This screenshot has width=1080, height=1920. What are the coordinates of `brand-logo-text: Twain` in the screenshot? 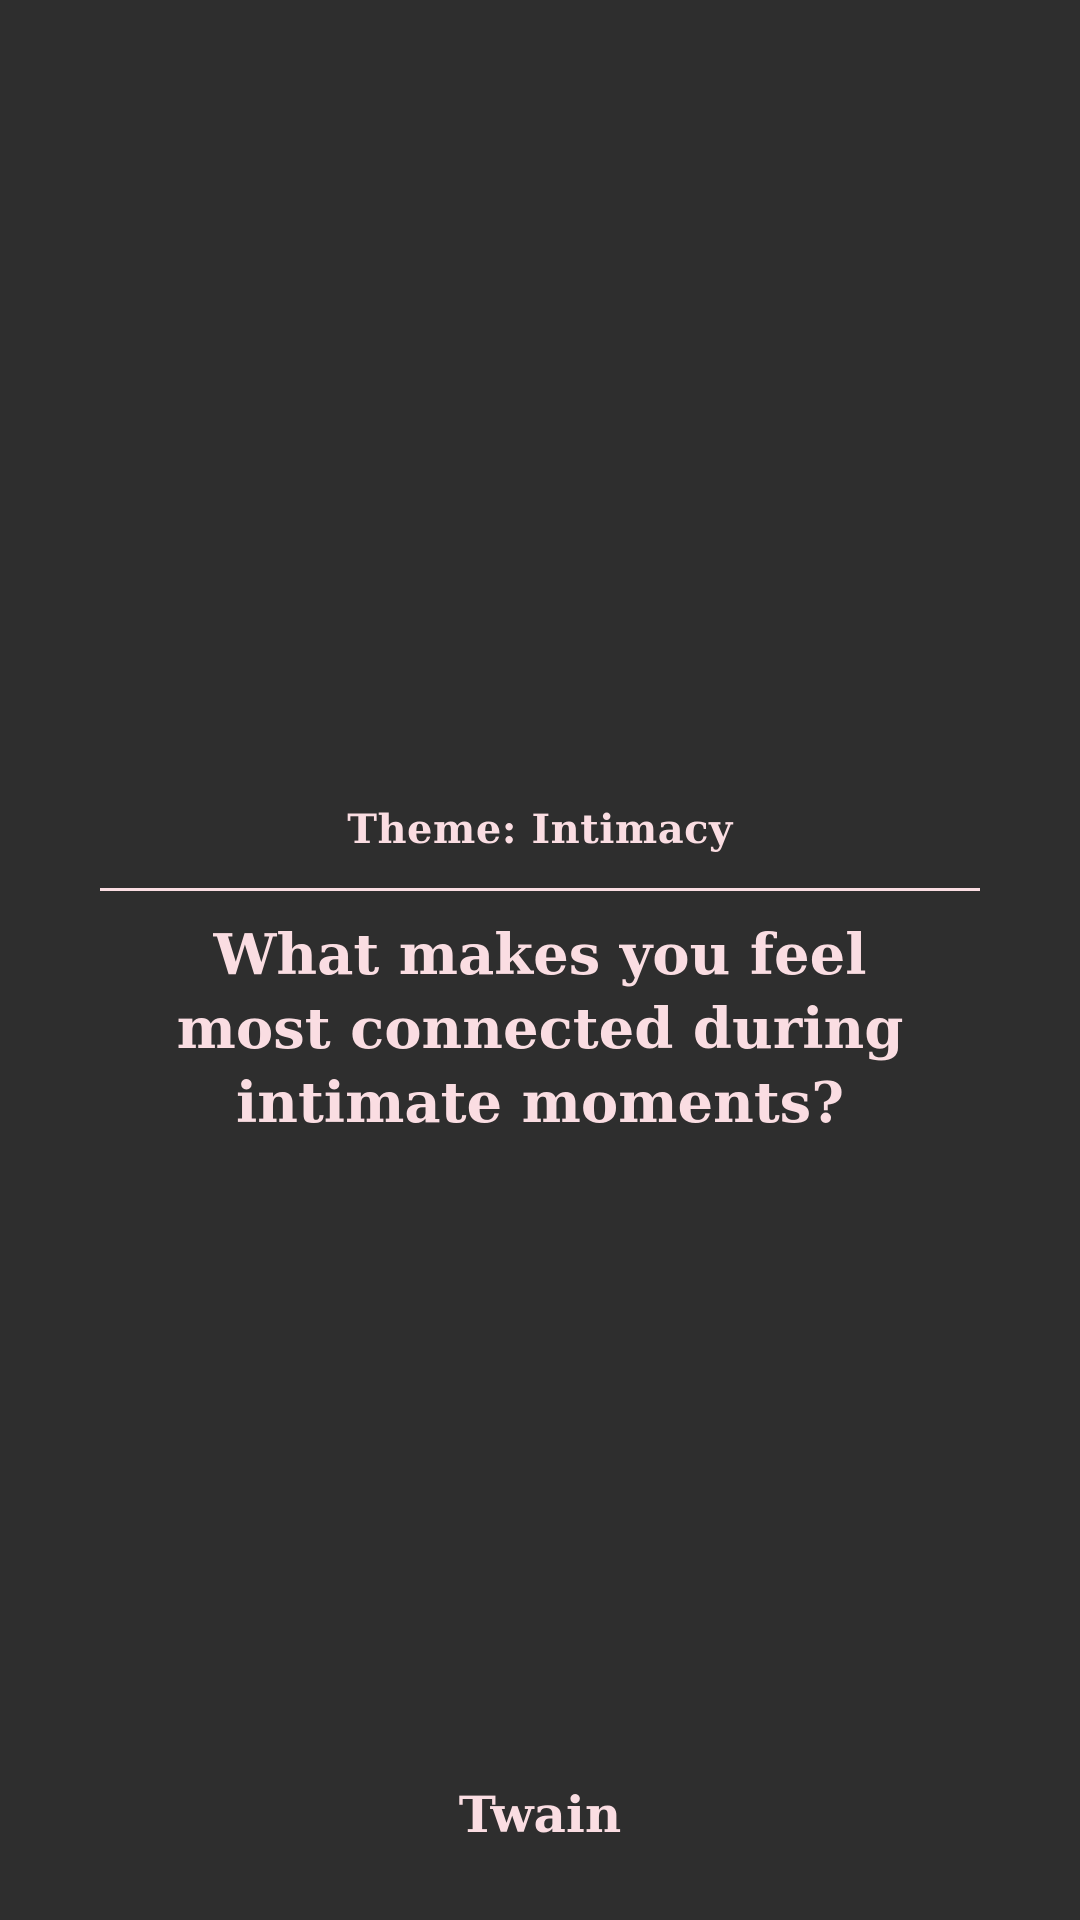 It's located at (540, 1814).